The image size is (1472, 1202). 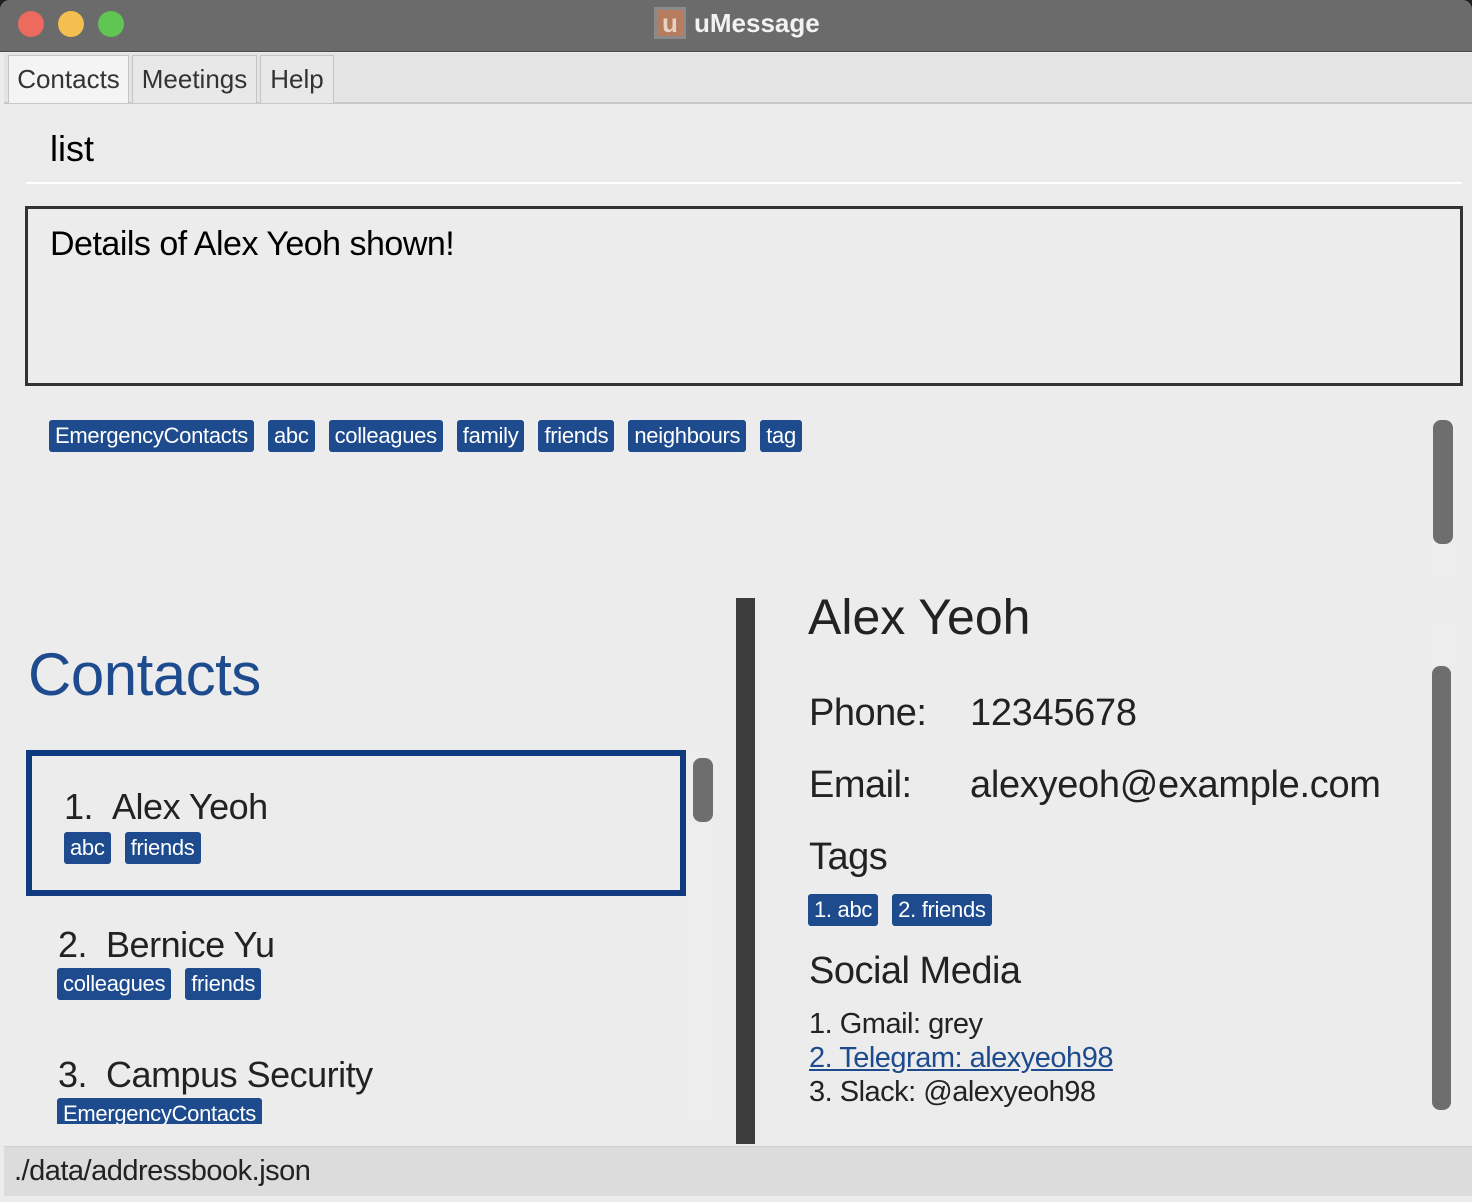 What do you see at coordinates (194, 79) in the screenshot?
I see `menu-meetings: Meetings` at bounding box center [194, 79].